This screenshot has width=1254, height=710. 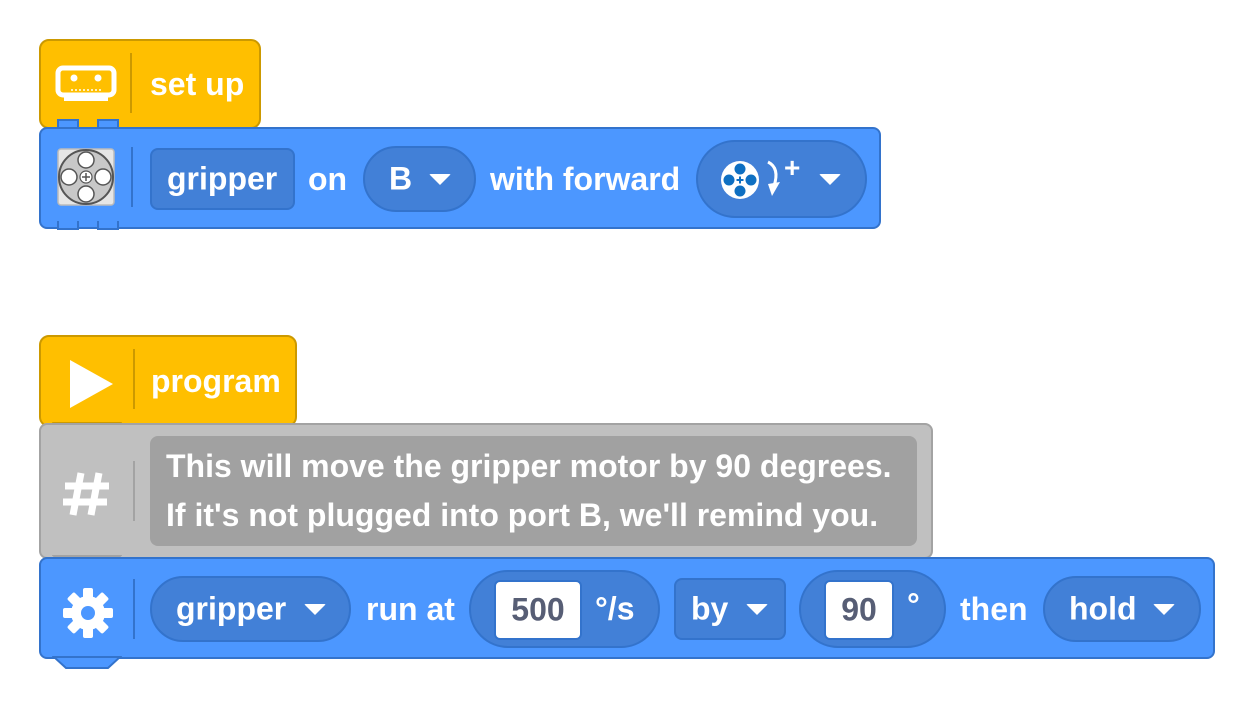 I want to click on motor-name-label: gripper, so click(x=222, y=178).